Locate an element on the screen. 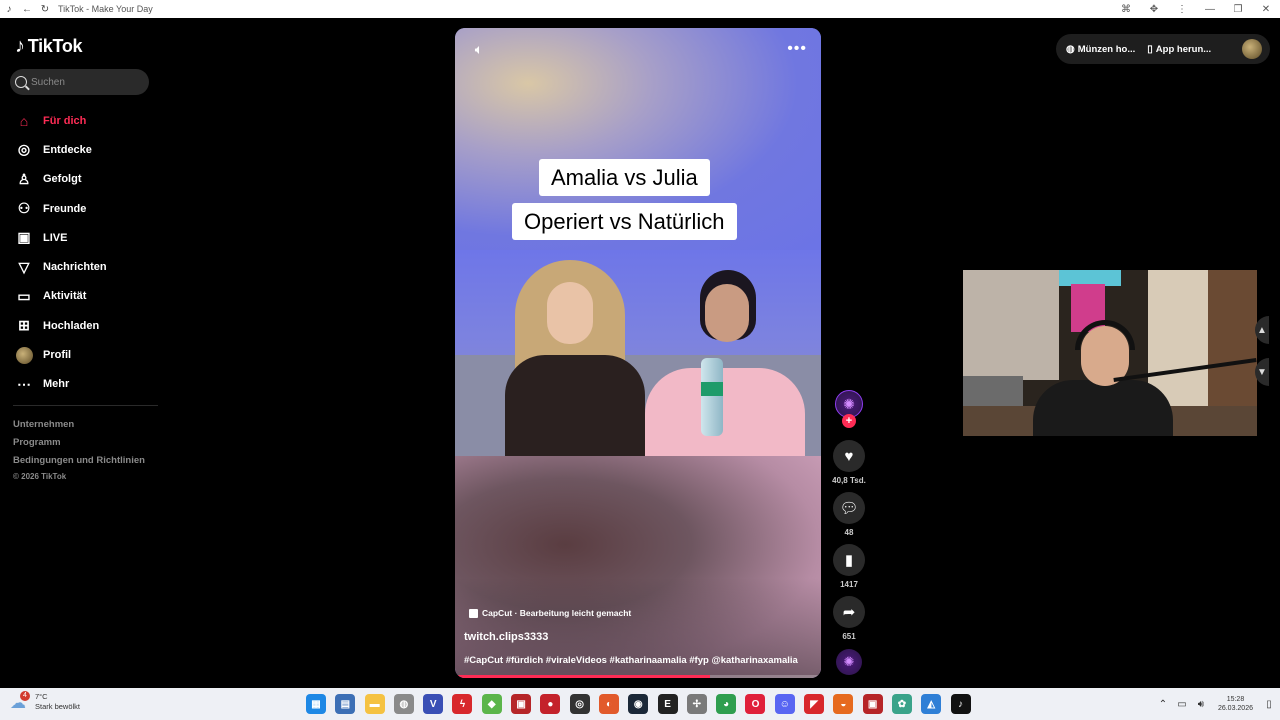 Image resolution: width=1280 pixels, height=720 pixels. close-icon: ✕ is located at coordinates (1266, 9).